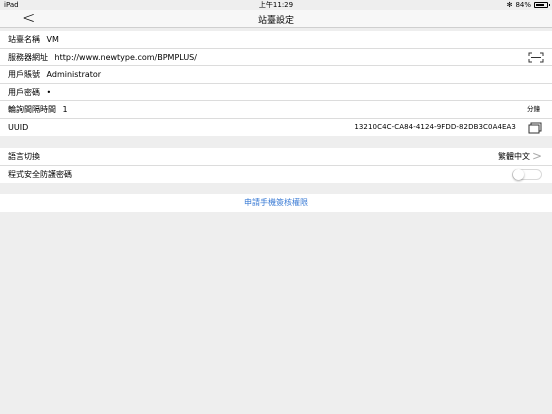  What do you see at coordinates (276, 40) in the screenshot?
I see `site-name-row: 站臺名稱 VM` at bounding box center [276, 40].